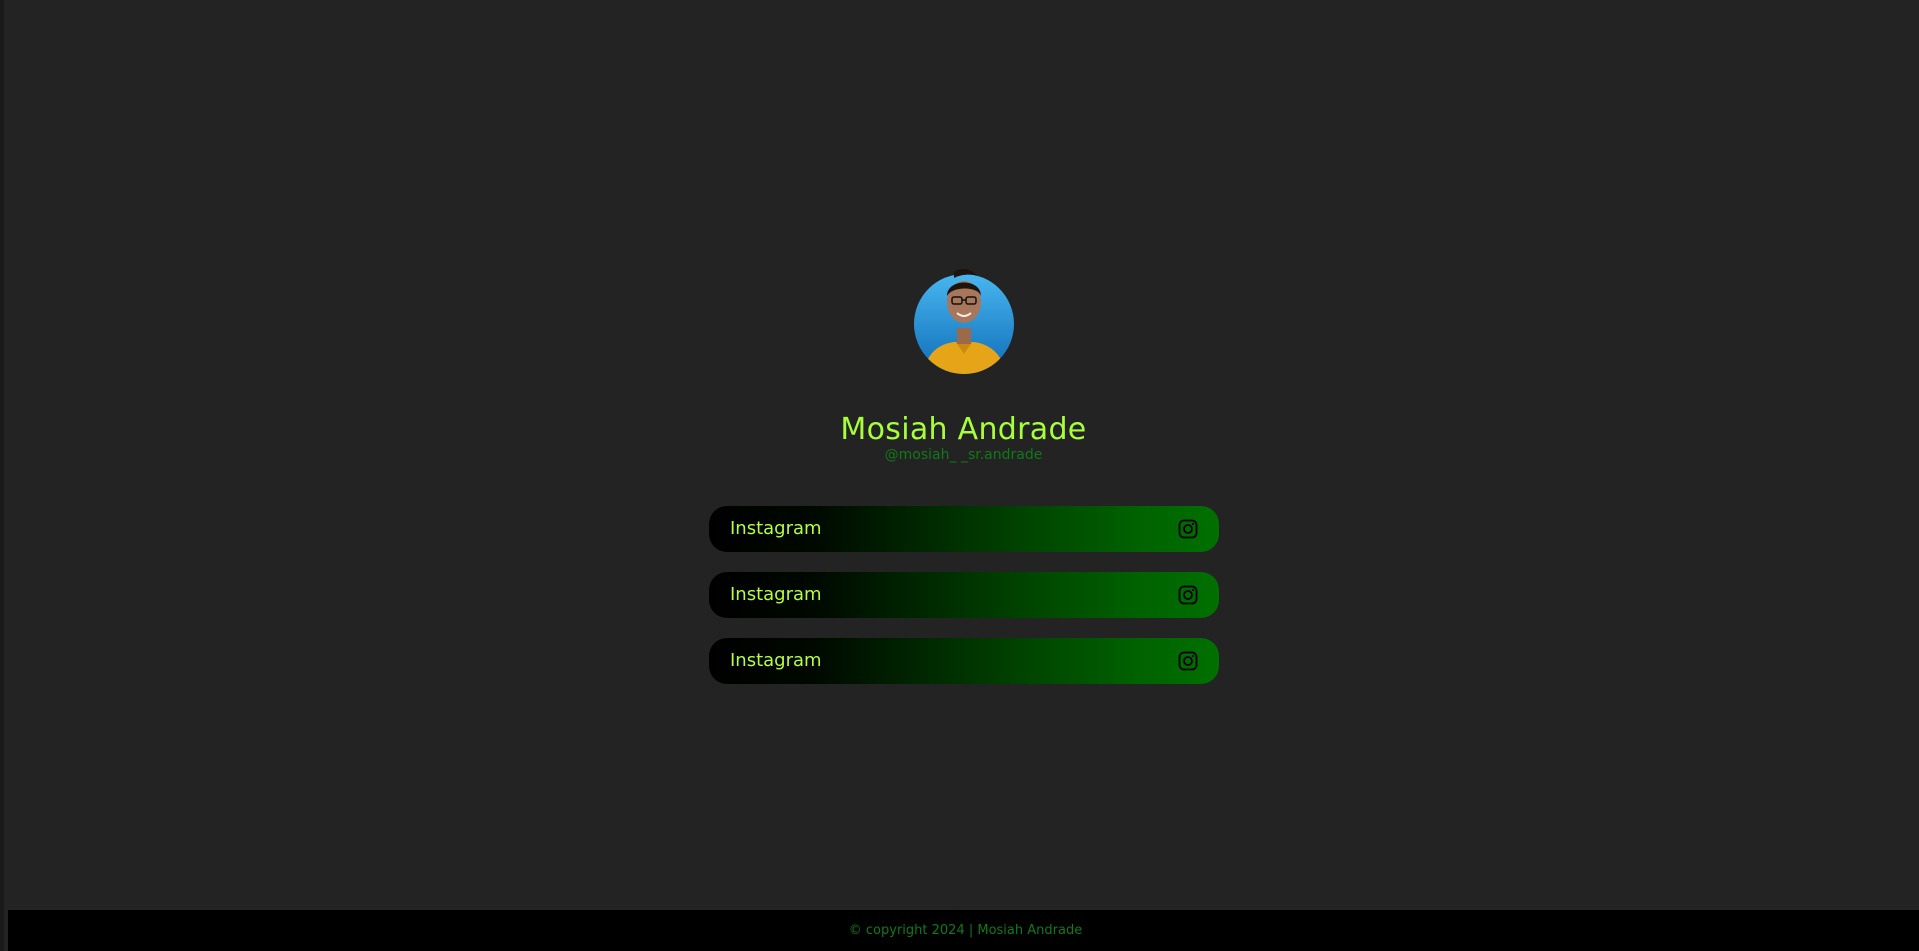  Describe the element at coordinates (964, 321) in the screenshot. I see `profile-avatar` at that location.